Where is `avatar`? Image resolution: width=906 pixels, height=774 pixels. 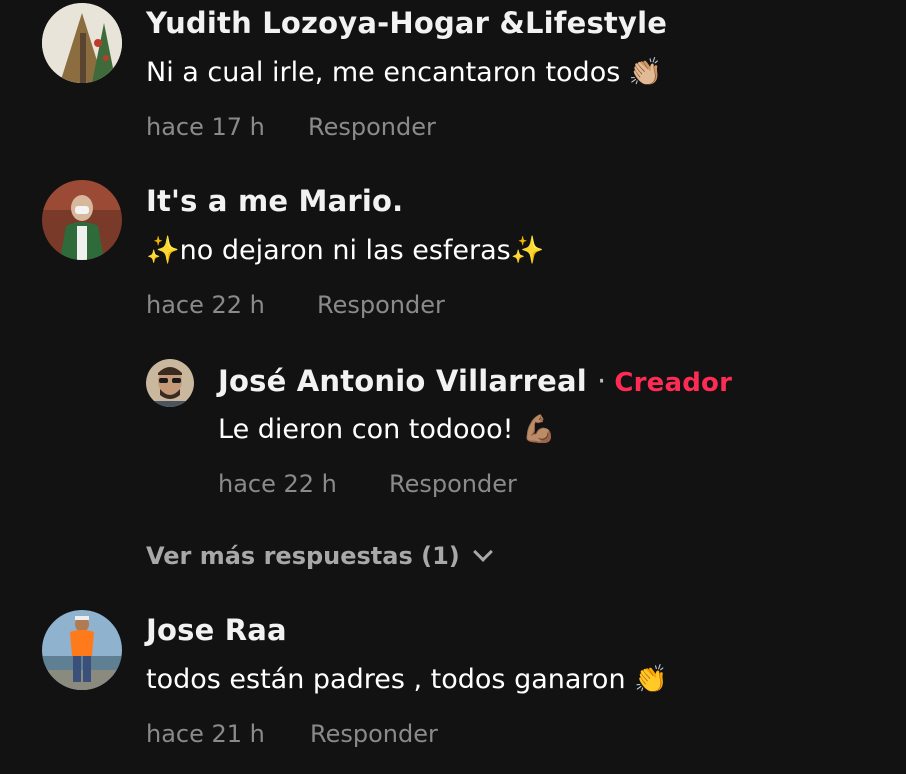
avatar is located at coordinates (82, 650).